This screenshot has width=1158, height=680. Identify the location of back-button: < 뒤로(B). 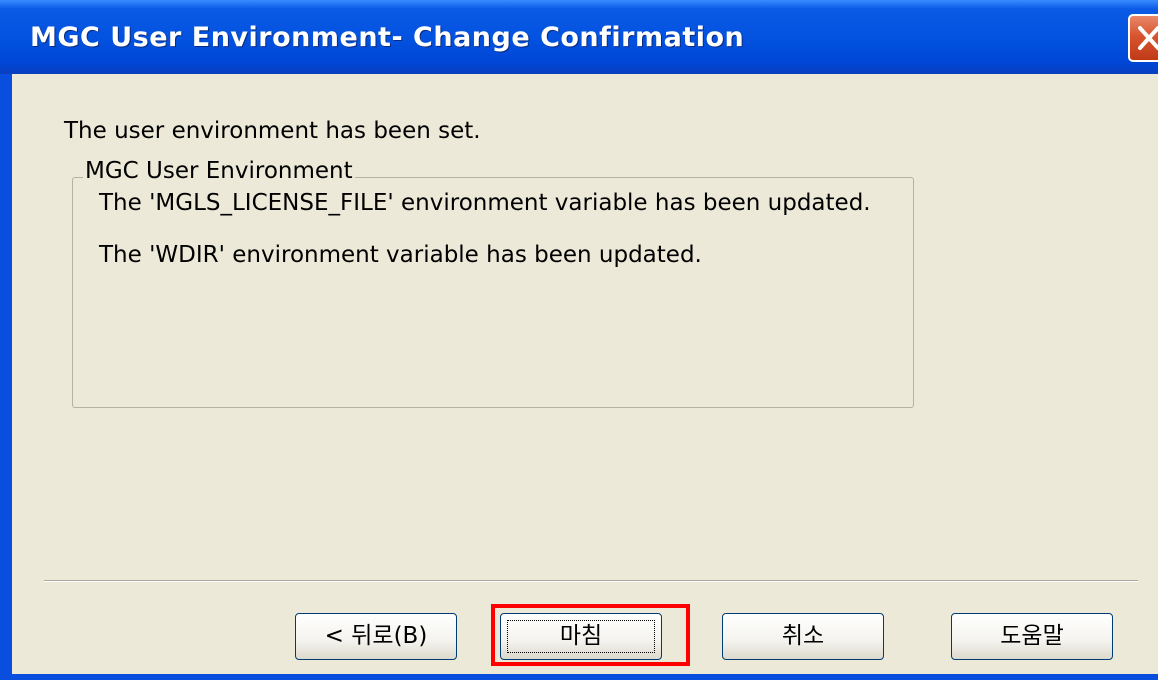
(376, 636).